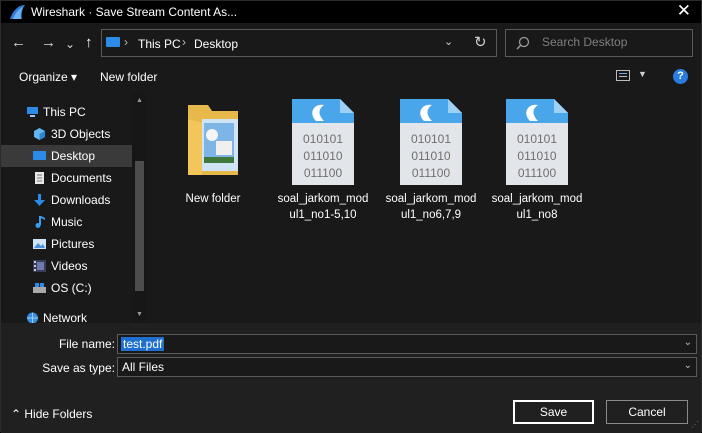 The height and width of the screenshot is (433, 702). Describe the element at coordinates (39, 200) in the screenshot. I see `download-icon` at that location.